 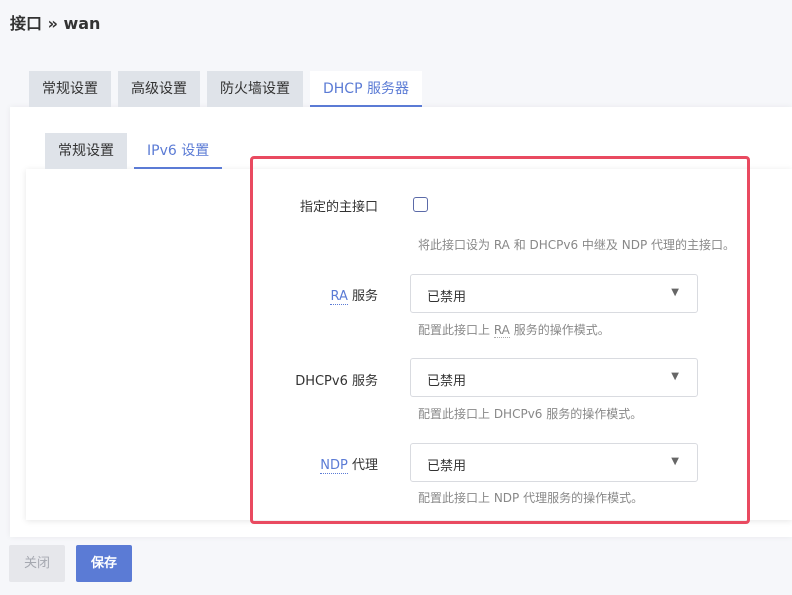 What do you see at coordinates (531, 498) in the screenshot?
I see `ndp-proxy-hint: 配置此接口上 NDP 代理服务的操作模式。` at bounding box center [531, 498].